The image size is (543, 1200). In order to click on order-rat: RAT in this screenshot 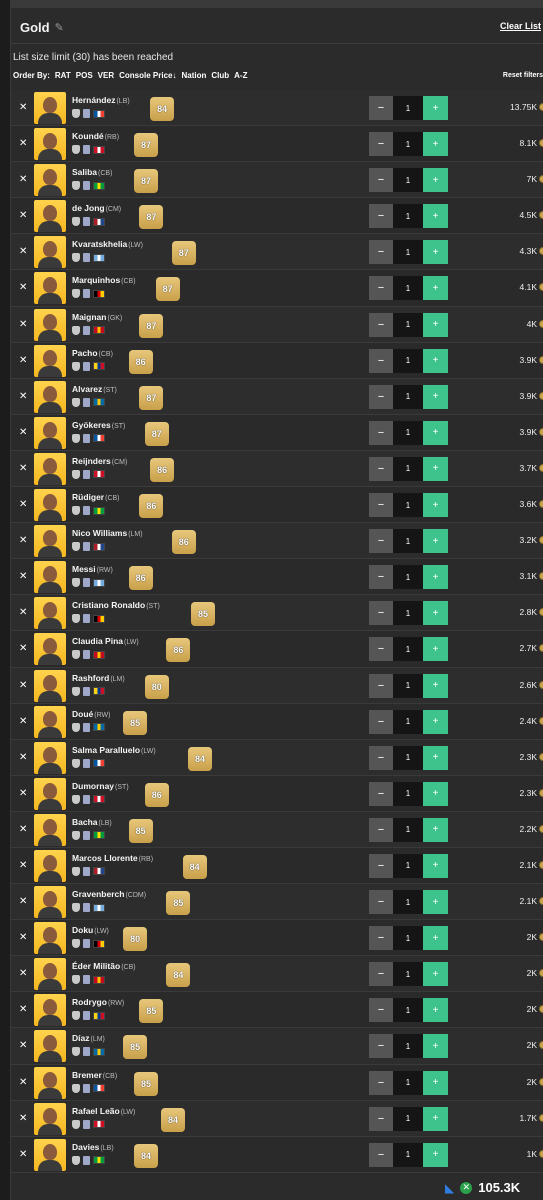, I will do `click(63, 75)`.